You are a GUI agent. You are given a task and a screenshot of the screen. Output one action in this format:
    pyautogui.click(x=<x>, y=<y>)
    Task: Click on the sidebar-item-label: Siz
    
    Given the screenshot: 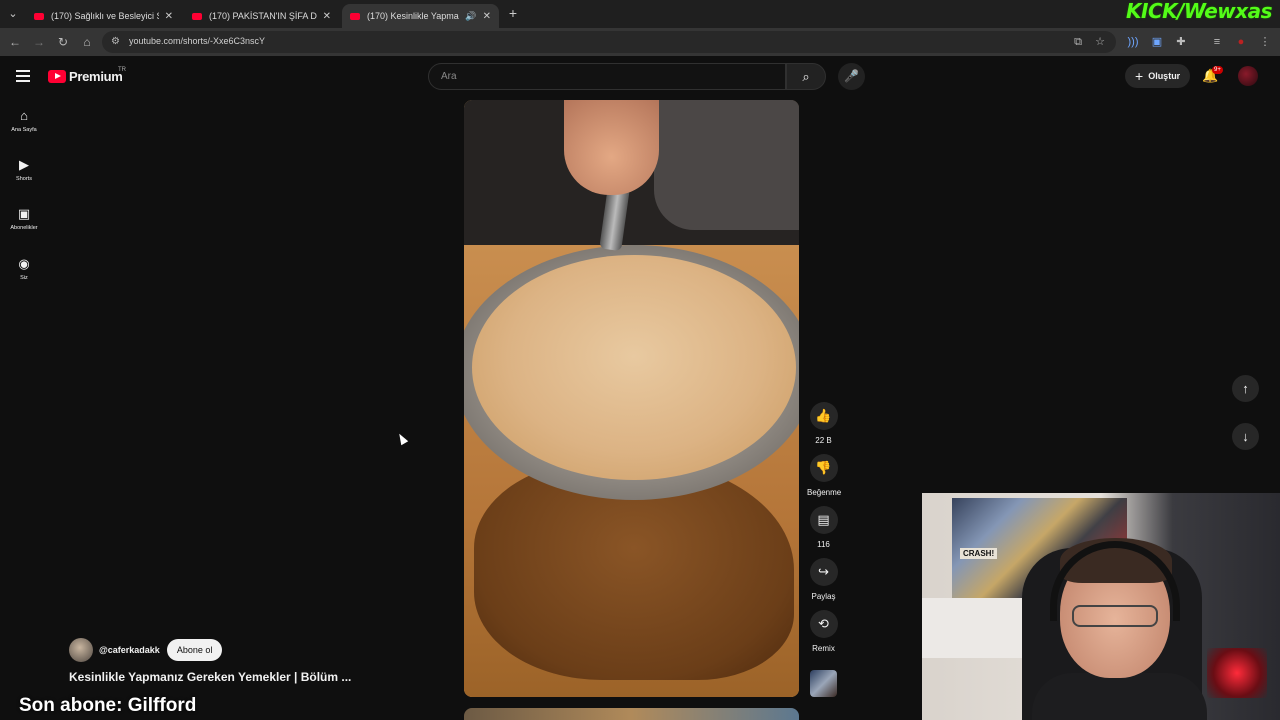 What is the action you would take?
    pyautogui.click(x=24, y=278)
    